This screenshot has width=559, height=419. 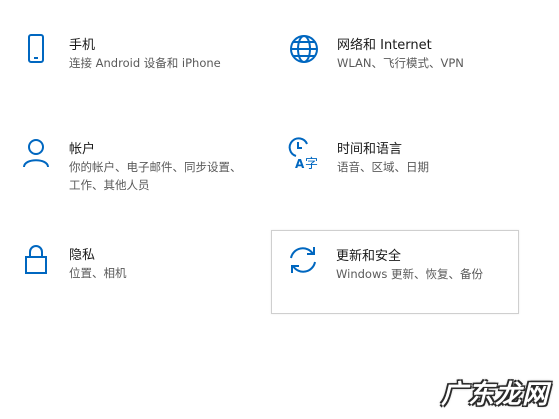 I want to click on tile-title: 更新和安全, so click(x=369, y=256).